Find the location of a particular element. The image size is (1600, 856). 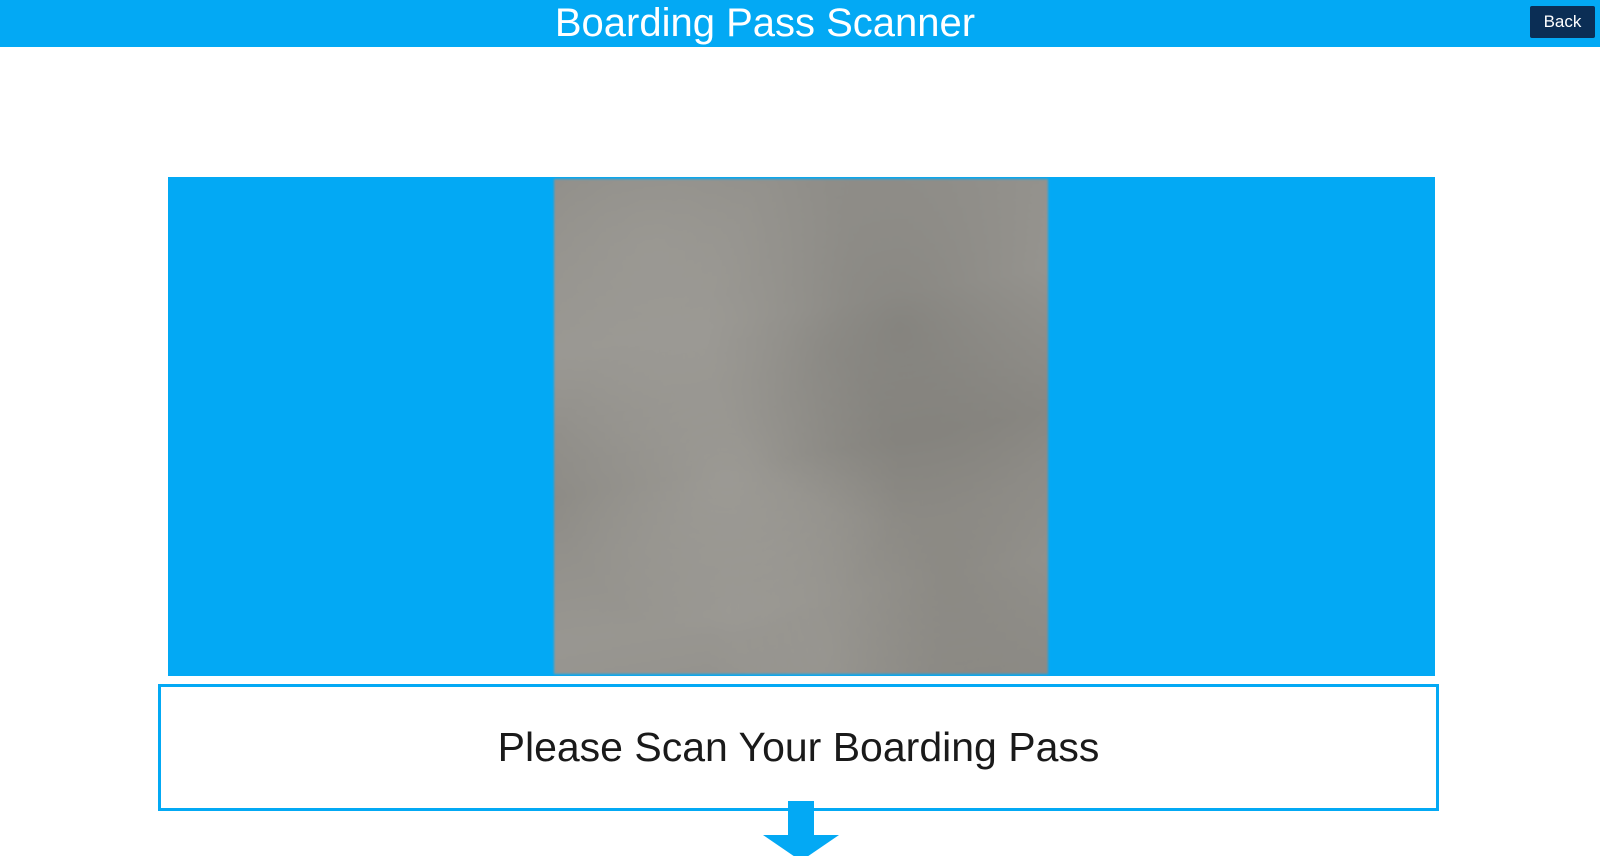

arrow-down-icon is located at coordinates (801, 828).